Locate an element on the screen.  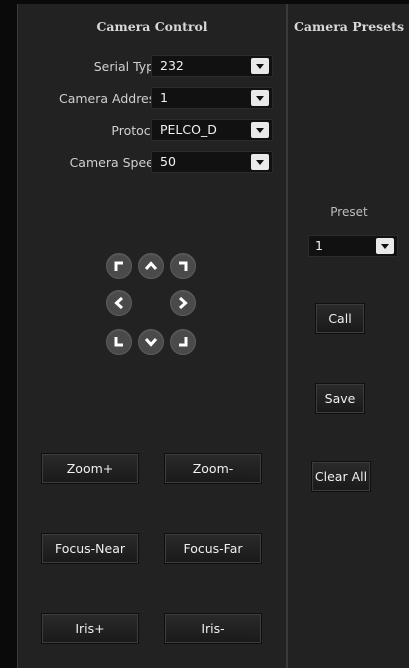
focus-near-button: Focus-Near is located at coordinates (90, 548).